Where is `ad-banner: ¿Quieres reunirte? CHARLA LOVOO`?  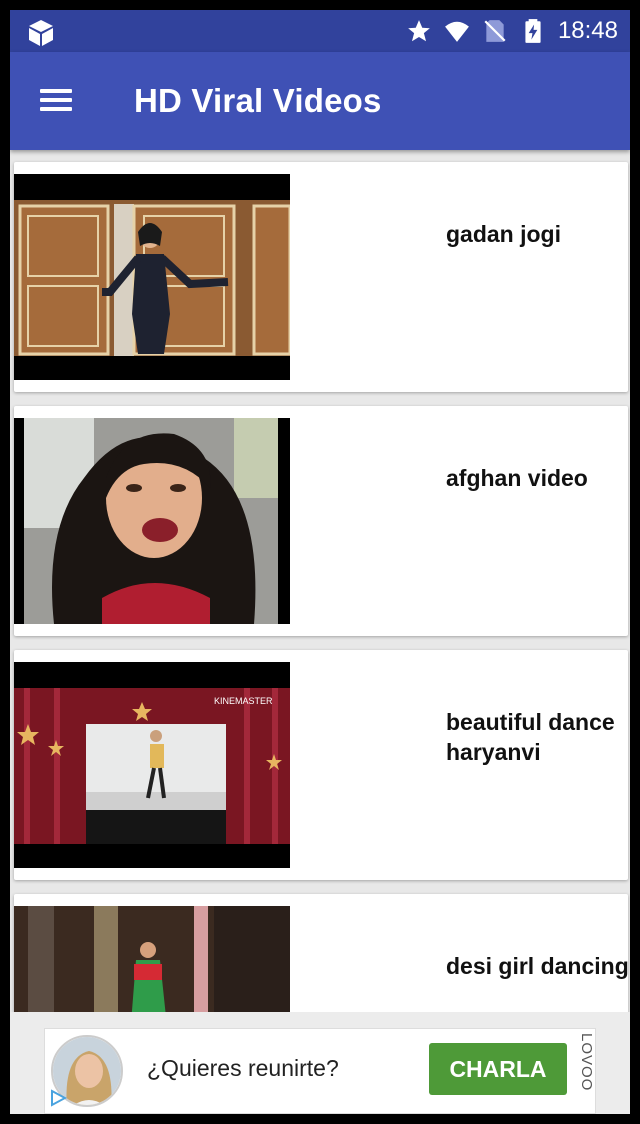 ad-banner: ¿Quieres reunirte? CHARLA LOVOO is located at coordinates (320, 1063).